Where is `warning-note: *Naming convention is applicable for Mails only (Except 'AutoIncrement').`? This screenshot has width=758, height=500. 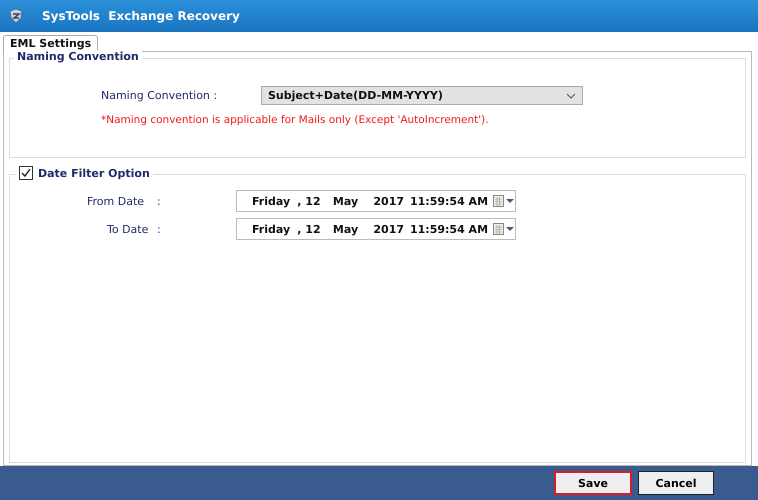 warning-note: *Naming convention is applicable for Mails only (Except 'AutoIncrement'). is located at coordinates (295, 120).